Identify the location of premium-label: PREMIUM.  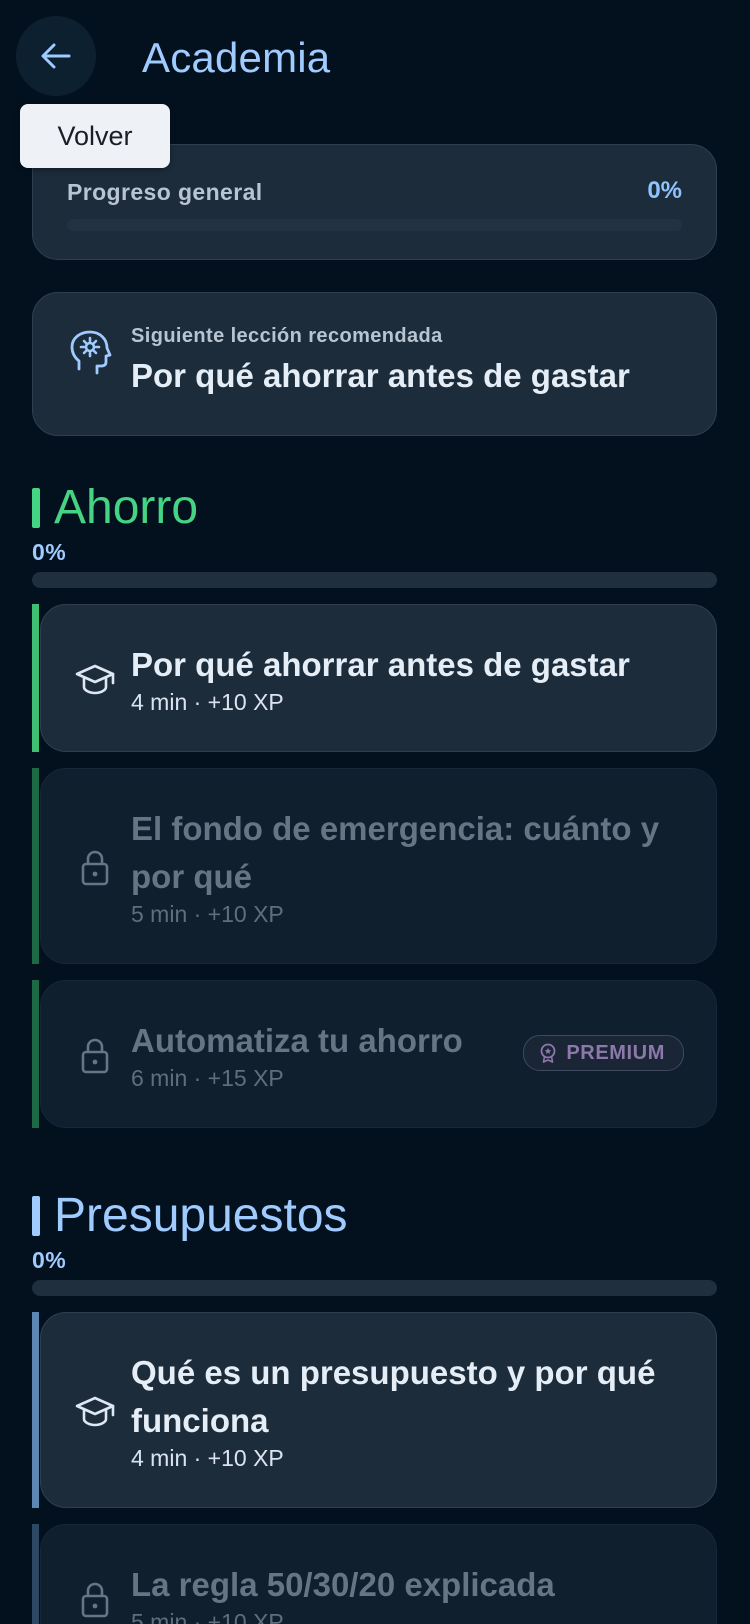
(615, 1052).